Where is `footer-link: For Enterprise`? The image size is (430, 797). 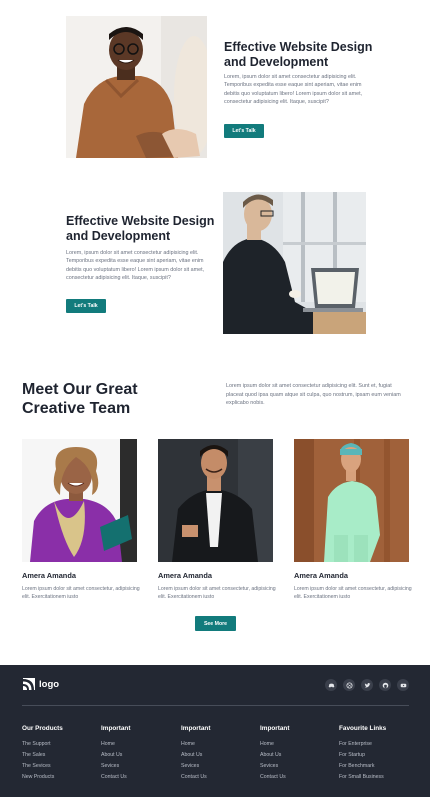 footer-link: For Enterprise is located at coordinates (355, 744).